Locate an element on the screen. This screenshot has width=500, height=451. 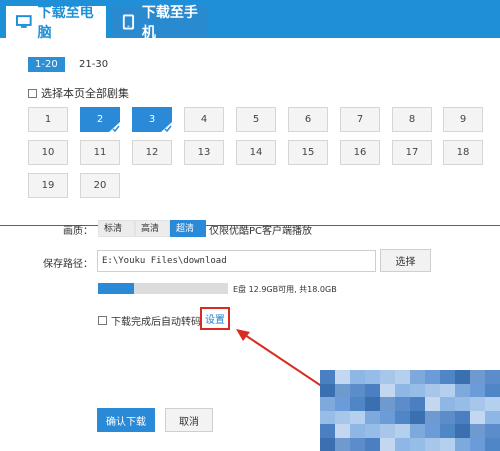
episode-button: 7 is located at coordinates (360, 119).